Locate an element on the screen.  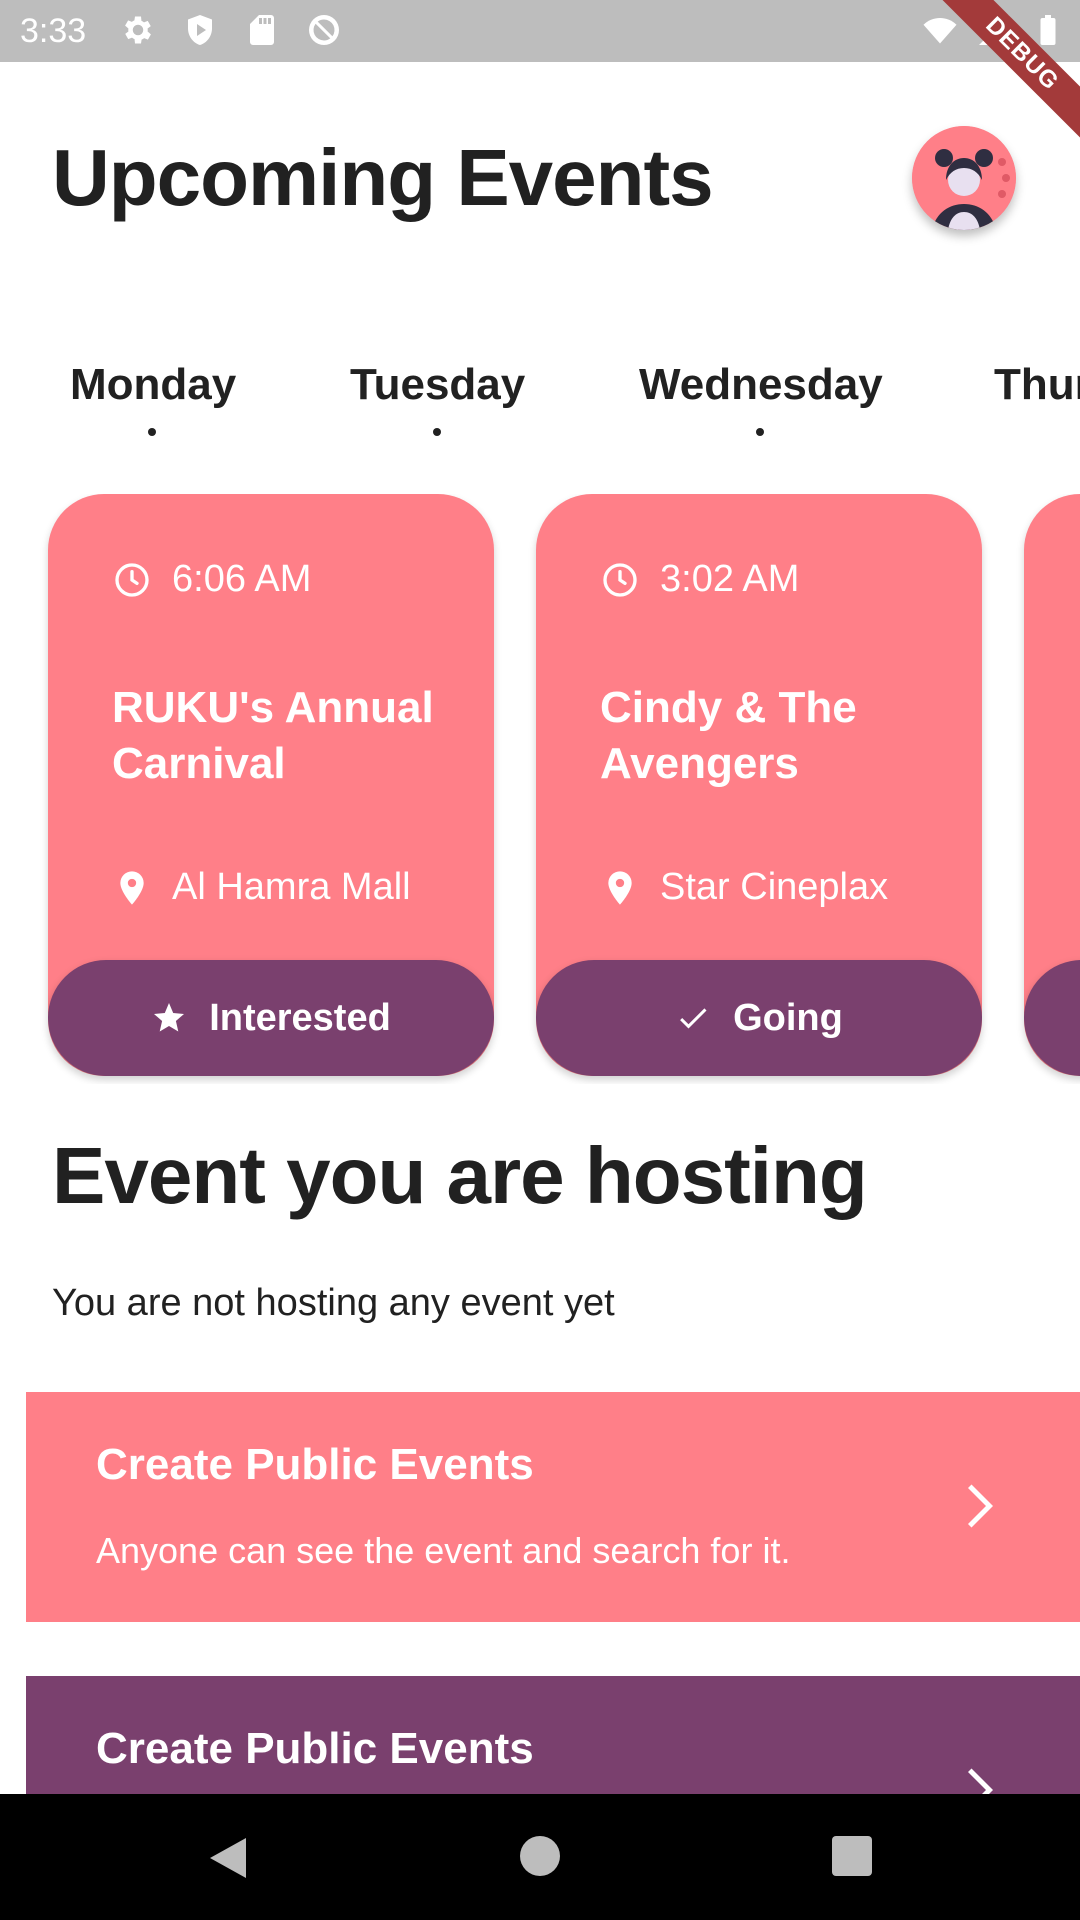
event-location: Star Cineplax is located at coordinates (744, 887).